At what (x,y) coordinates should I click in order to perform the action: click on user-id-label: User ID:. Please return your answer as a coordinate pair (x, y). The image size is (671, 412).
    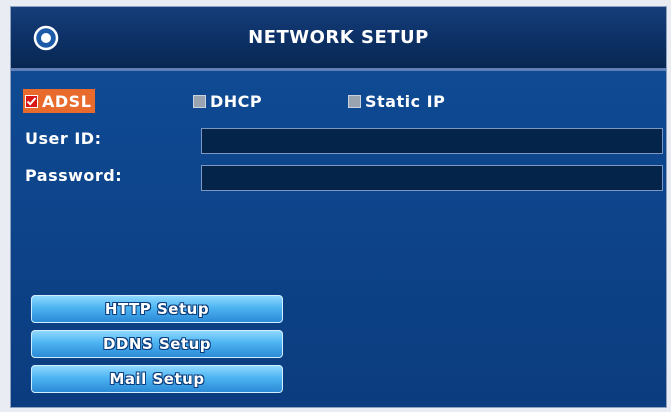
    Looking at the image, I should click on (63, 138).